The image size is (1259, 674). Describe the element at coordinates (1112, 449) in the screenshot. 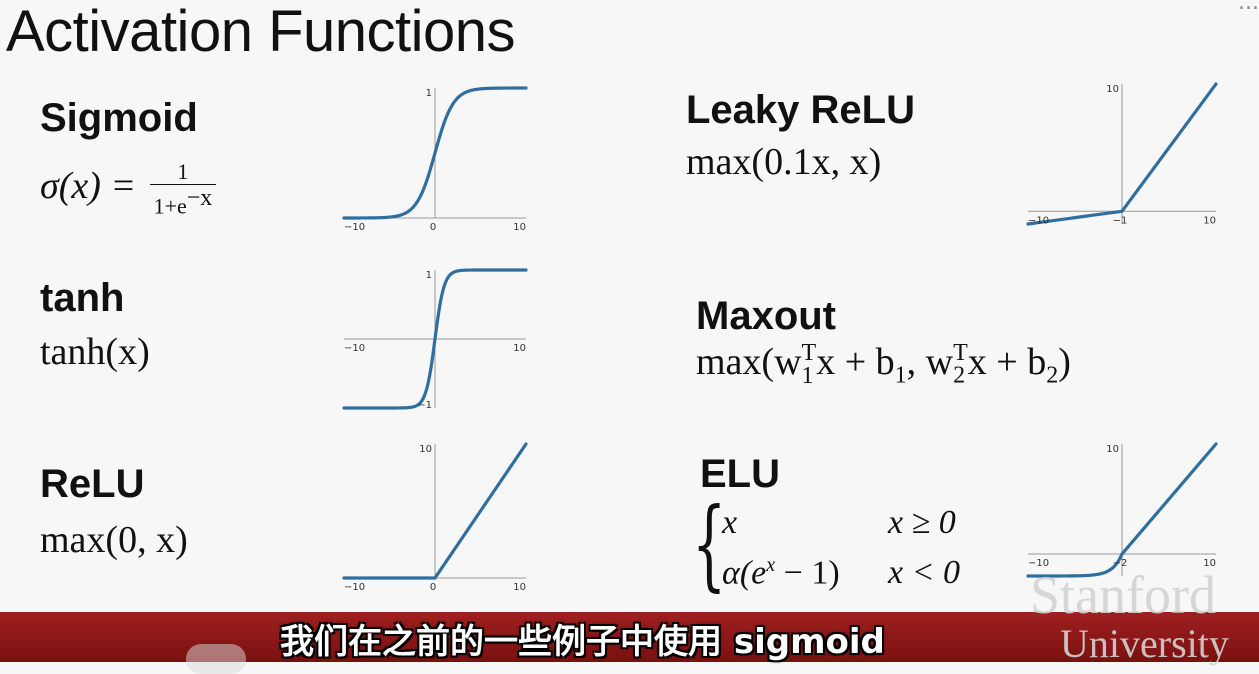

I see `elu-y-tick-label: 10` at that location.